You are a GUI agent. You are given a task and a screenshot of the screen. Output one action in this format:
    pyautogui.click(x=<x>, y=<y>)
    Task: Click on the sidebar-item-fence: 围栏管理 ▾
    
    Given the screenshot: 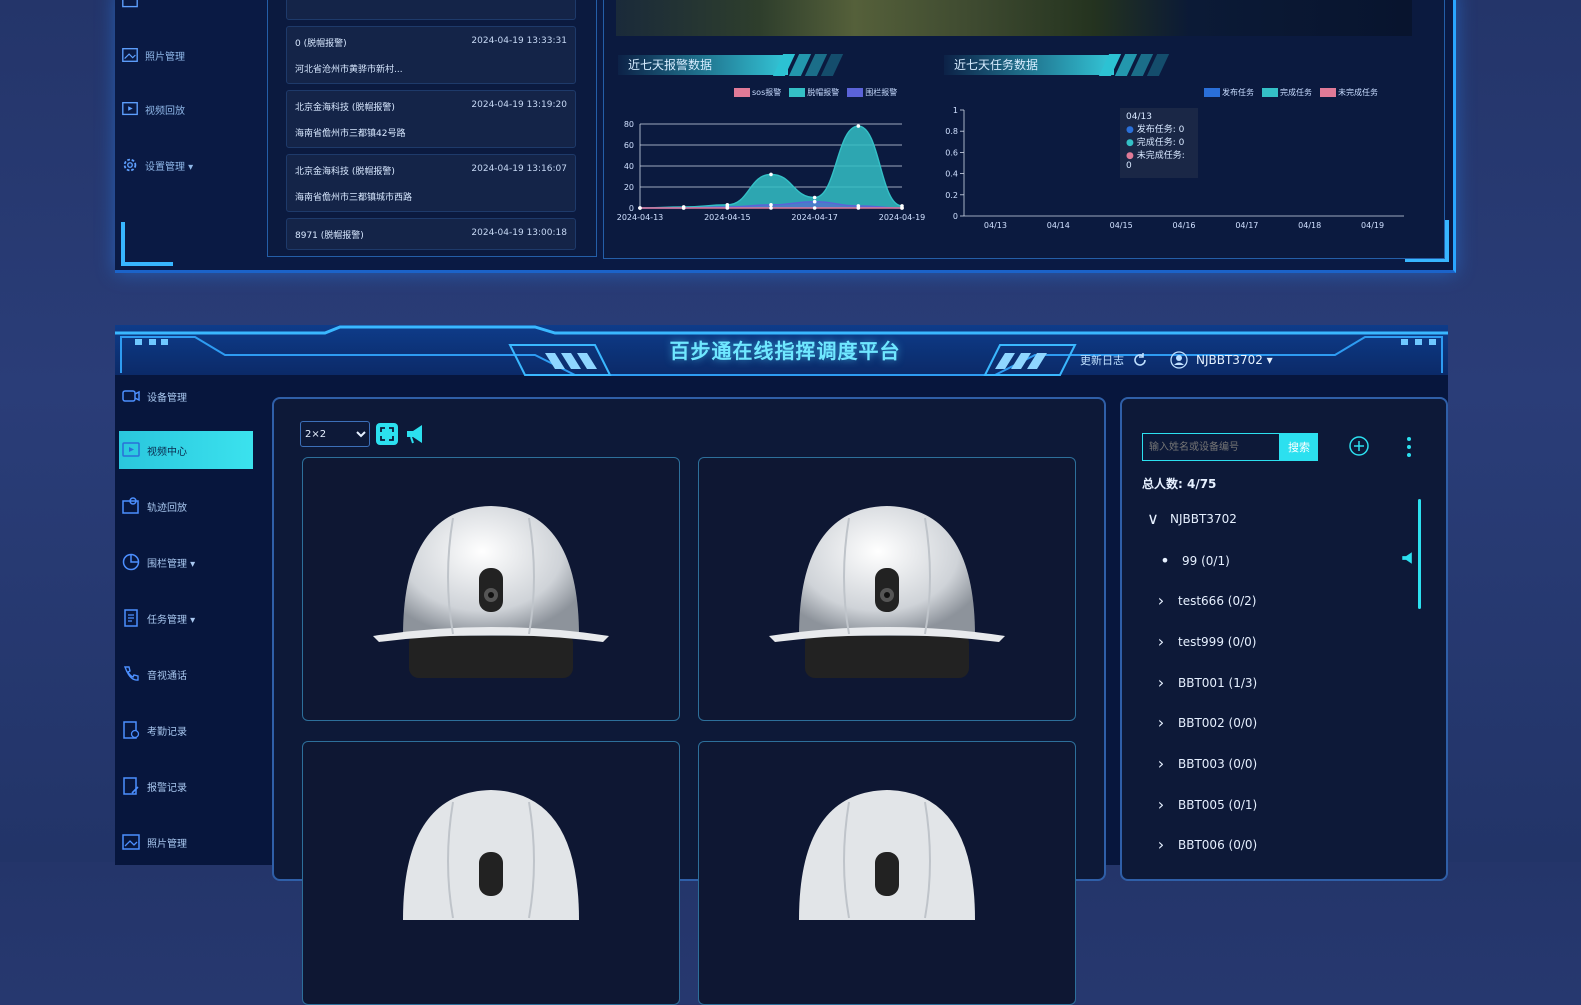 What is the action you would take?
    pyautogui.click(x=186, y=562)
    